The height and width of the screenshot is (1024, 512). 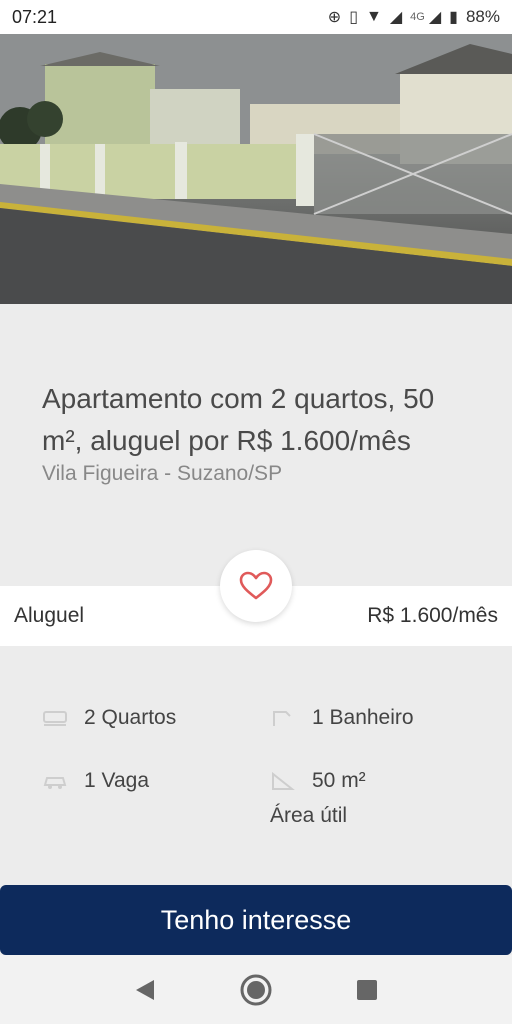 I want to click on vibrate-icon: ▯, so click(x=353, y=17).